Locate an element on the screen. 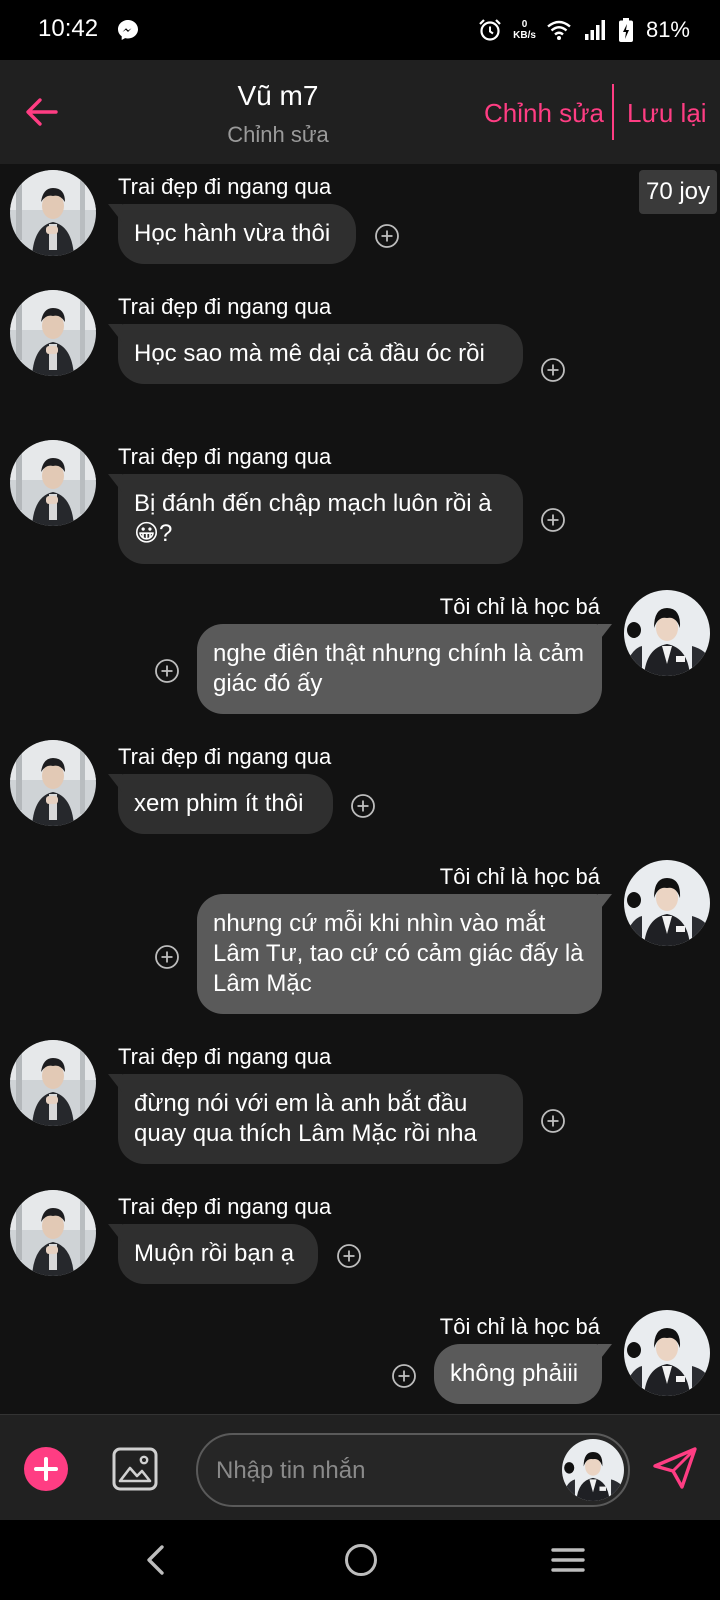  battery-percent: 81% is located at coordinates (667, 29).